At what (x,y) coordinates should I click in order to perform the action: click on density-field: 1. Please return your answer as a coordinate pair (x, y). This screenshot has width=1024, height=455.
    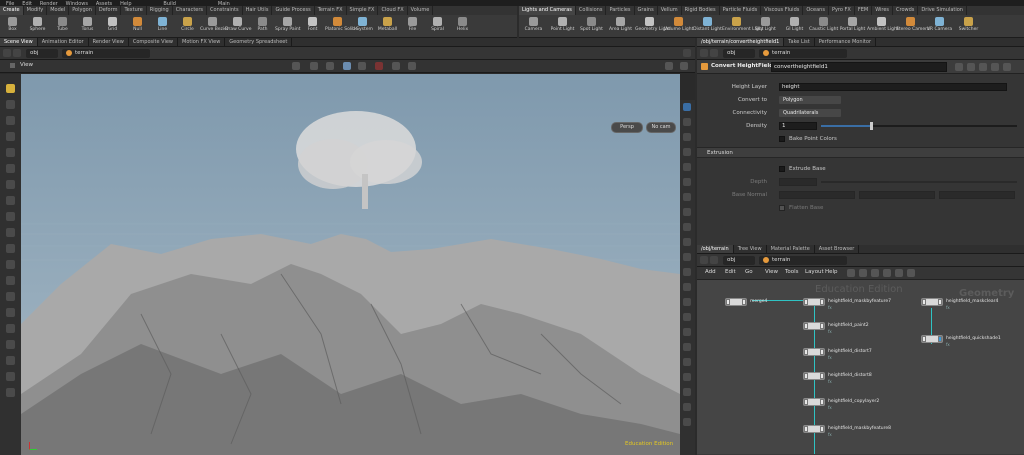
    Looking at the image, I should click on (798, 126).